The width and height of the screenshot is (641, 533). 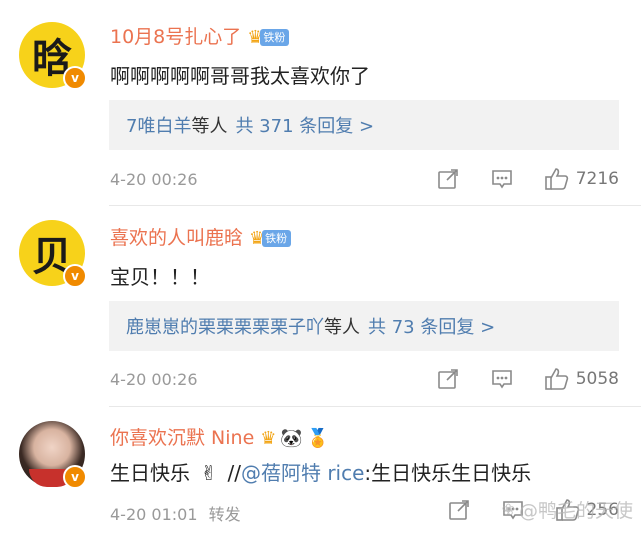 What do you see at coordinates (597, 379) in the screenshot?
I see `like-count: 5058` at bounding box center [597, 379].